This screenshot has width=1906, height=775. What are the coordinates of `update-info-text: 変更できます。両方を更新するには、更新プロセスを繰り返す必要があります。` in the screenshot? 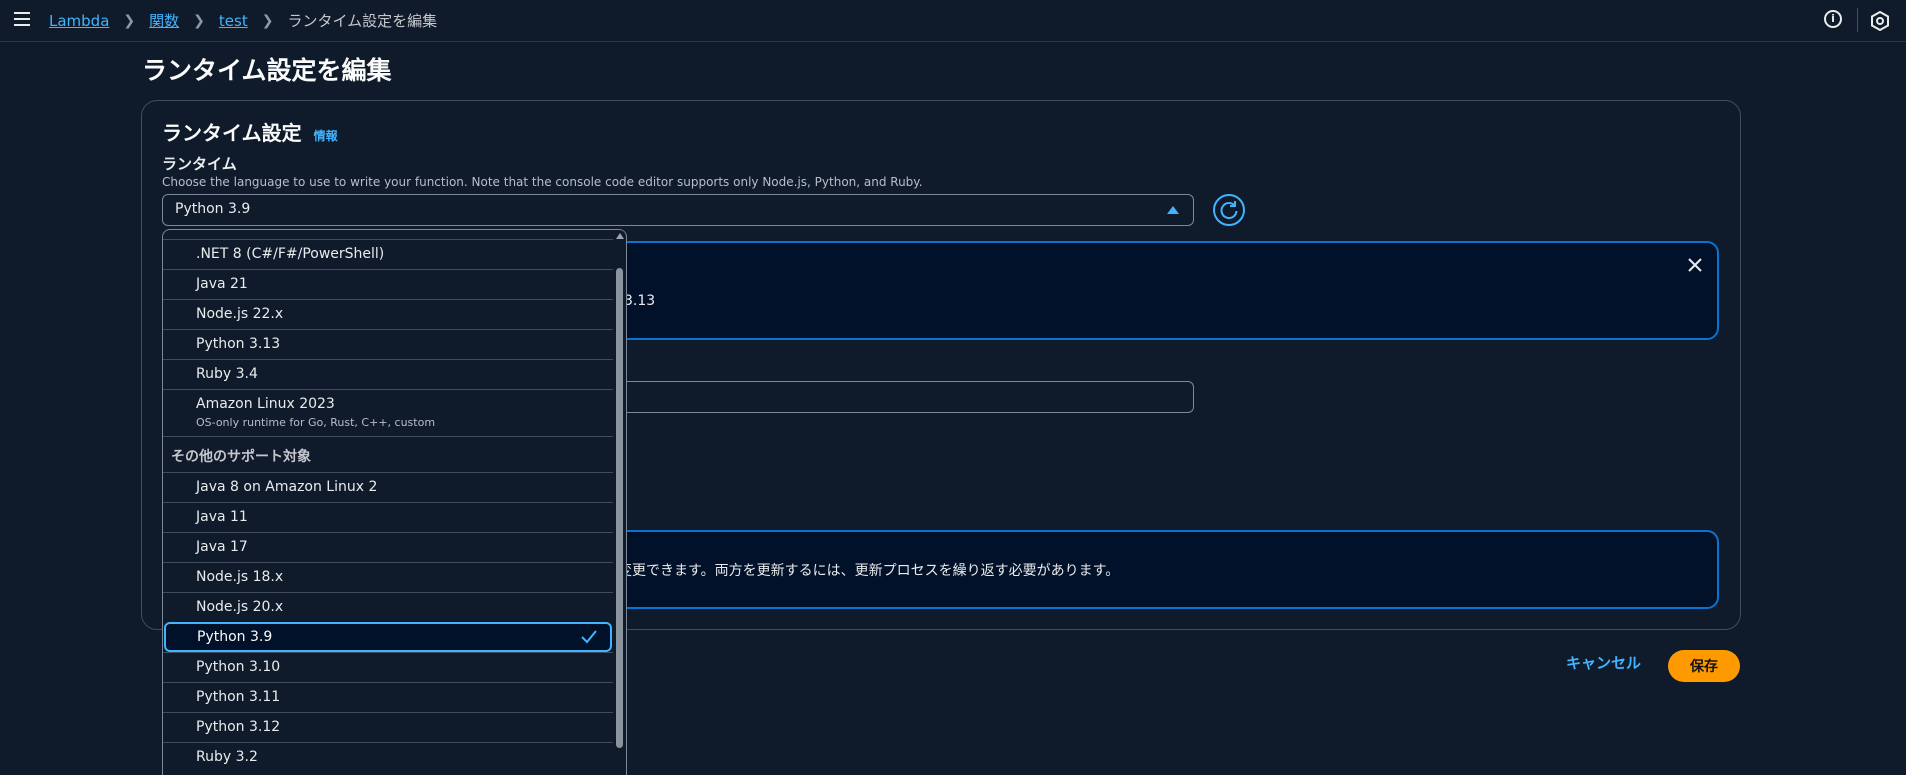 It's located at (869, 571).